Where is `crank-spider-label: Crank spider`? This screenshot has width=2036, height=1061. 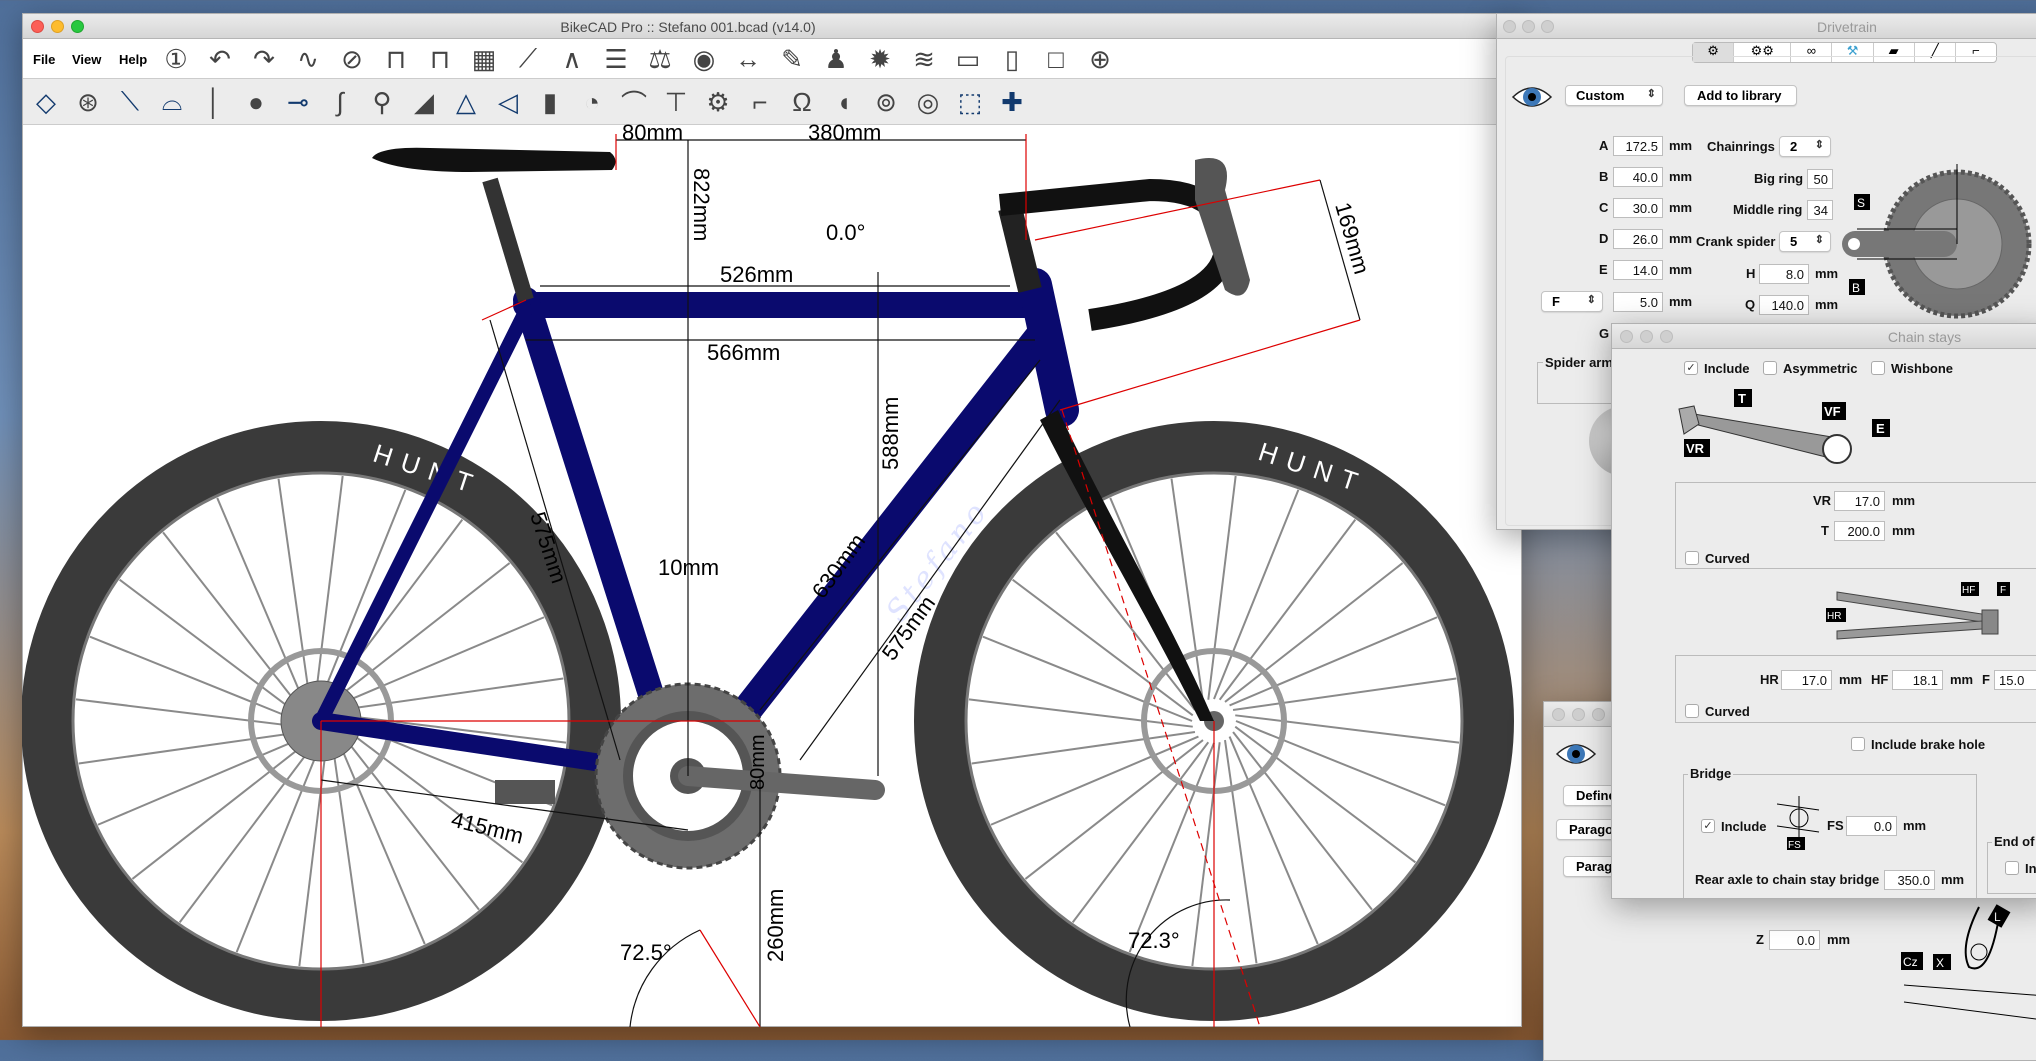 crank-spider-label: Crank spider is located at coordinates (1736, 241).